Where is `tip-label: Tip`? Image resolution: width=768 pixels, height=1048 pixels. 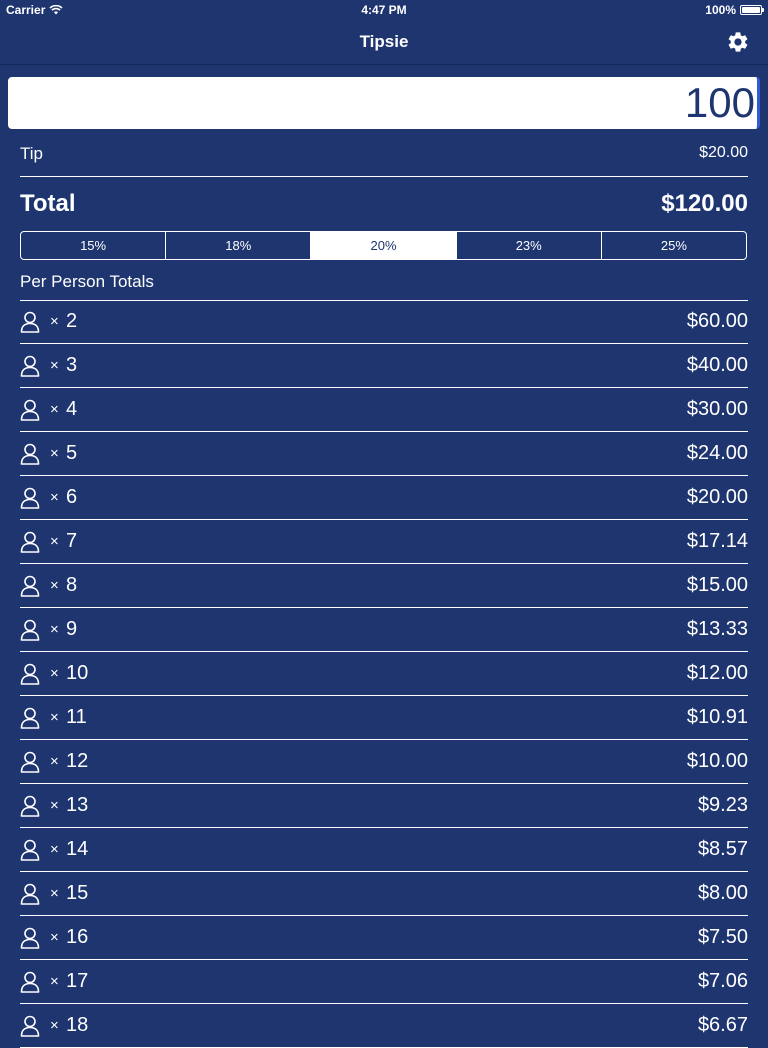 tip-label: Tip is located at coordinates (31, 153).